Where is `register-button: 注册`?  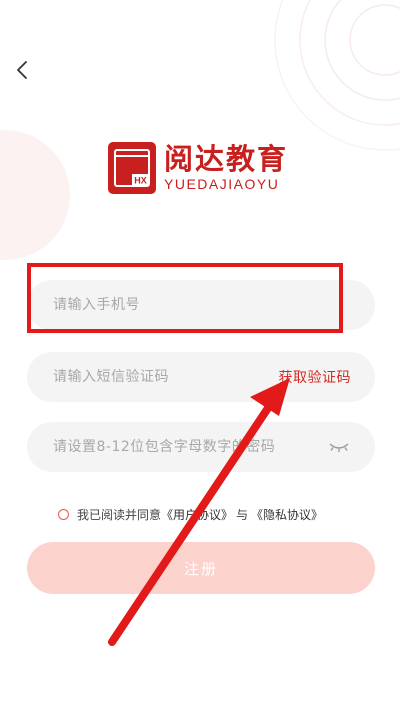
register-button: 注册 is located at coordinates (201, 568).